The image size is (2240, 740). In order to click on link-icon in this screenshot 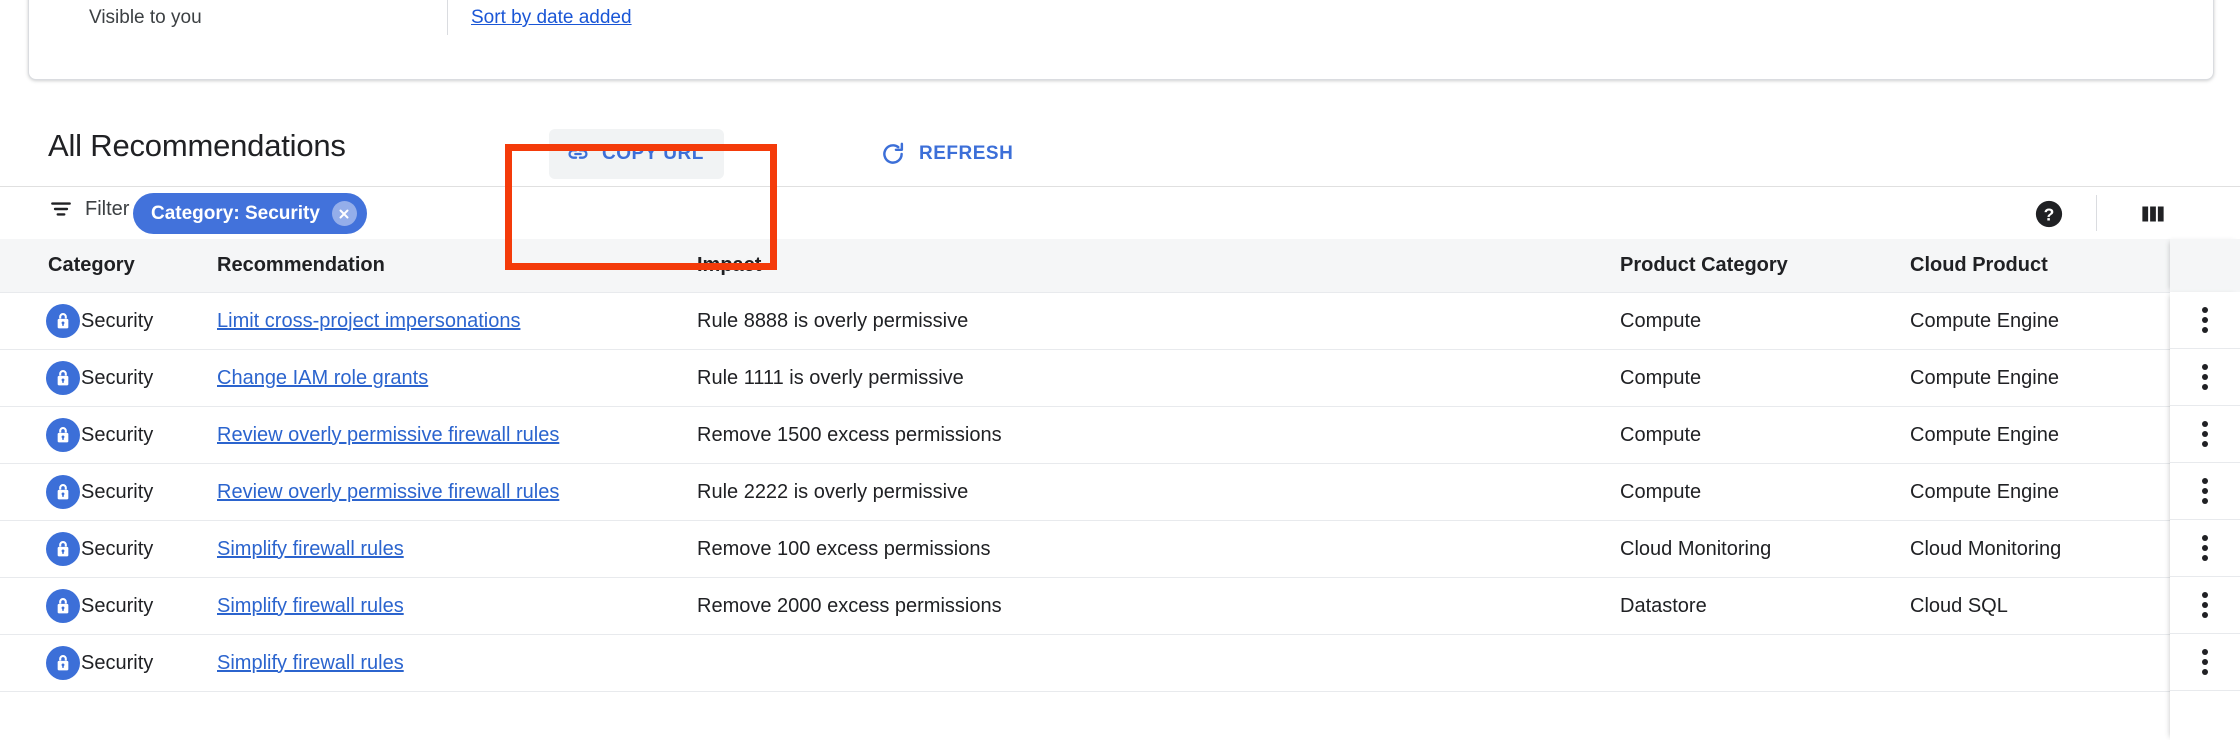, I will do `click(578, 154)`.